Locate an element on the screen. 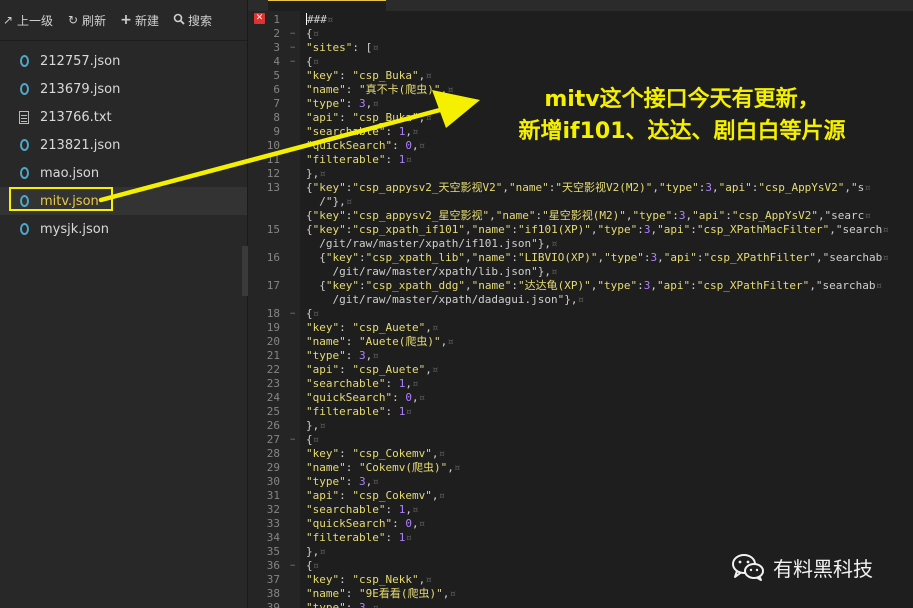  line-number is located at coordinates (269, 202).